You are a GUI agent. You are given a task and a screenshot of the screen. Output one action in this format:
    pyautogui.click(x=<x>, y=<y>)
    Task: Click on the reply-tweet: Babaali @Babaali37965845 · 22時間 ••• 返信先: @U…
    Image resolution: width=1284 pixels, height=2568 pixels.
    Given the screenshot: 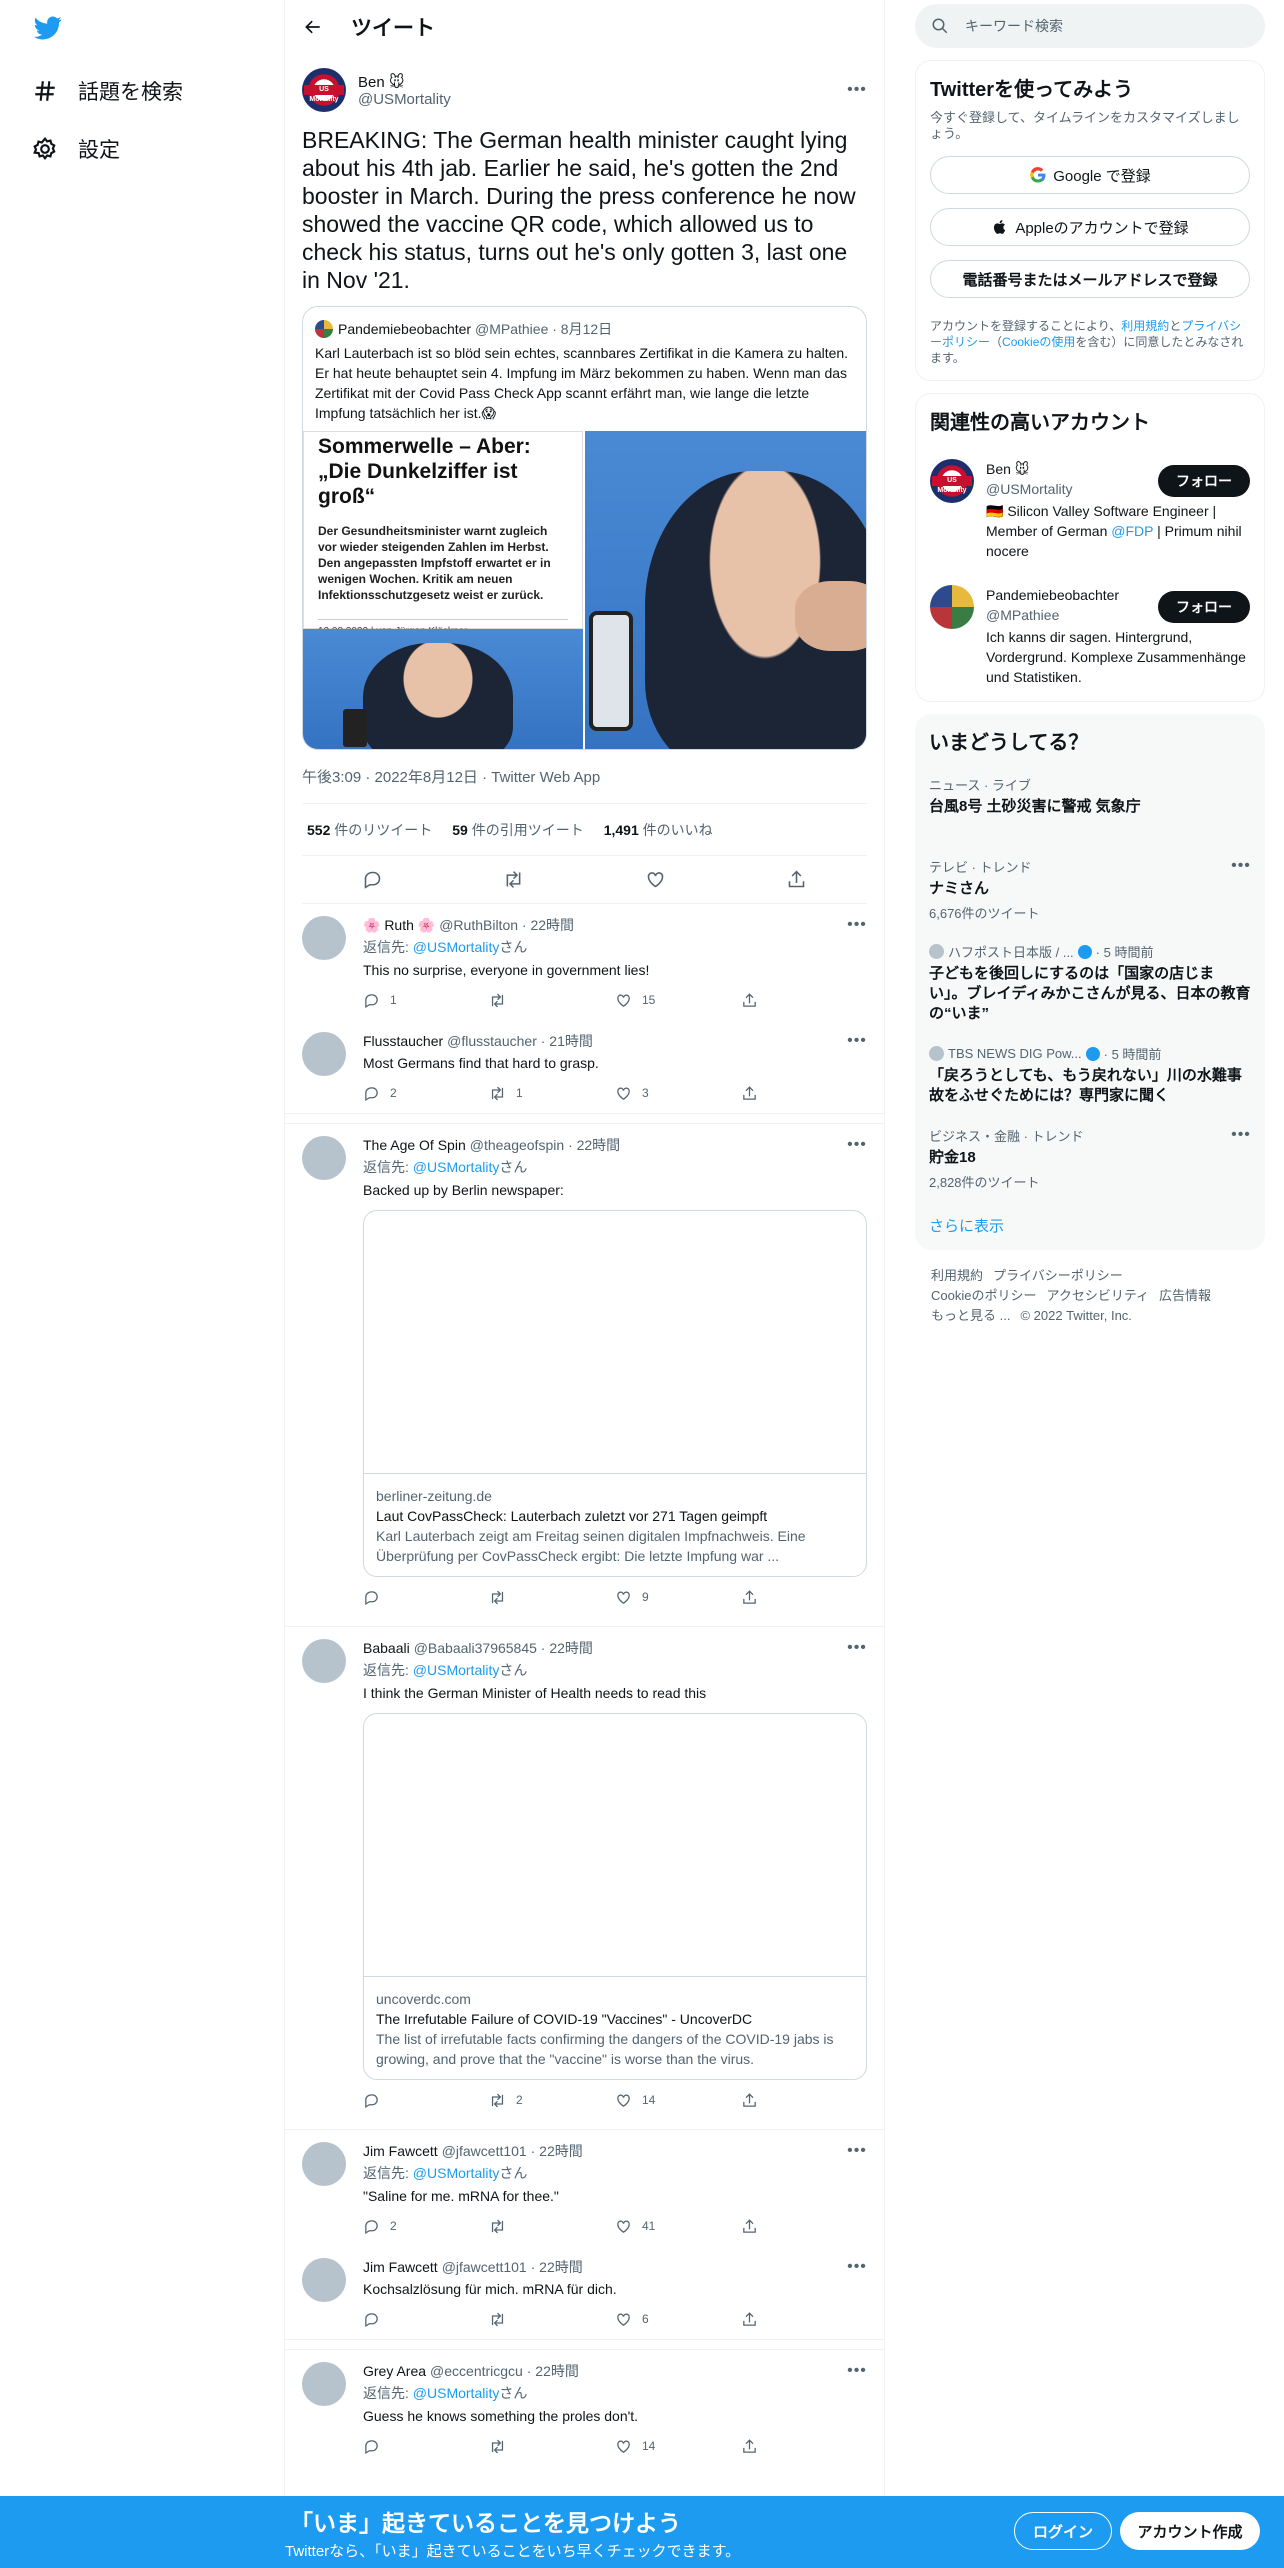 What is the action you would take?
    pyautogui.click(x=584, y=1873)
    